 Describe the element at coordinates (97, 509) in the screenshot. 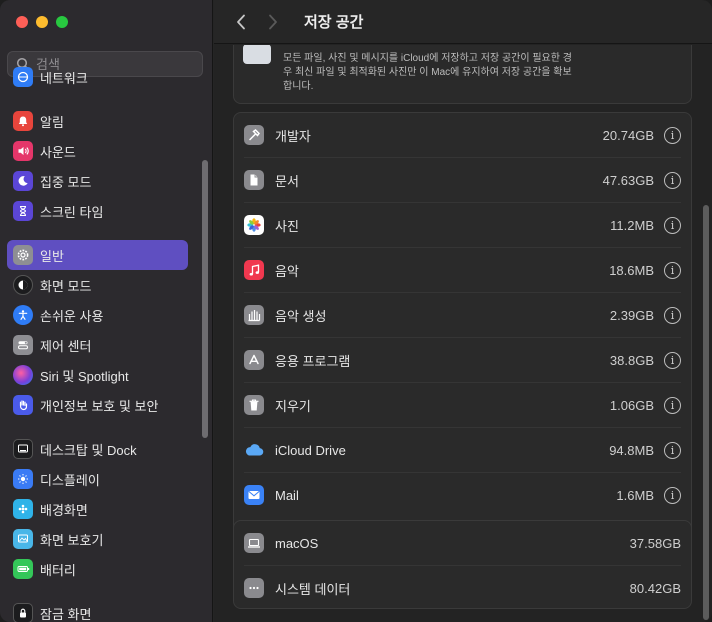

I see `sidebar-item-wallpaper: 배경화면` at that location.